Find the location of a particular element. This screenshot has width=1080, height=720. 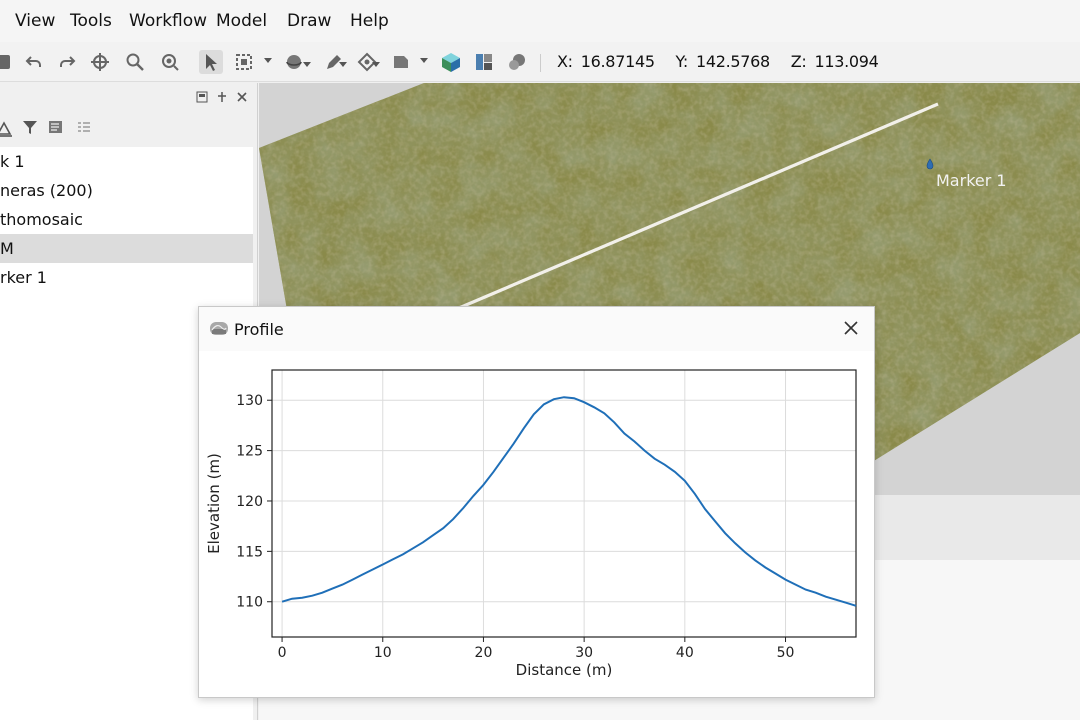

panel-toolbar is located at coordinates (60, 130).